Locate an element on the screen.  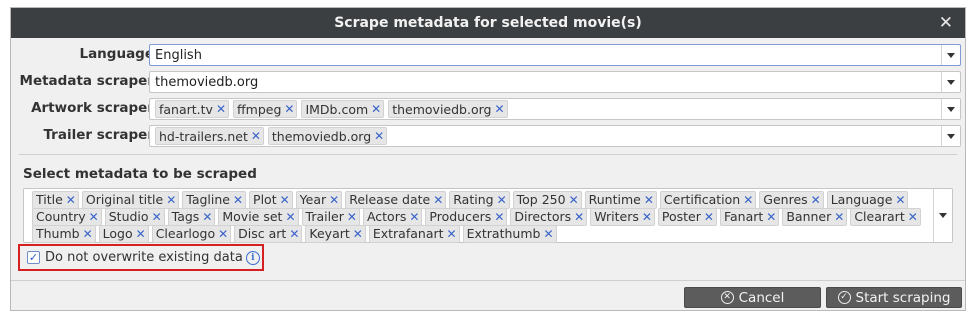
chip: themoviedb.org ✕ is located at coordinates (327, 136).